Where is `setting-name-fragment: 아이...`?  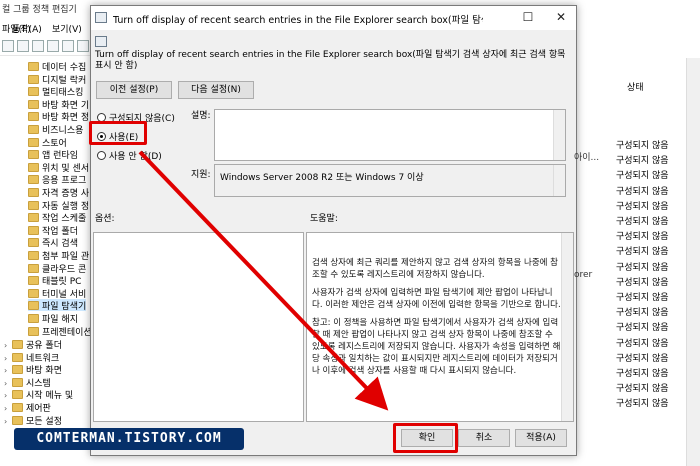 setting-name-fragment: 아이... is located at coordinates (586, 156).